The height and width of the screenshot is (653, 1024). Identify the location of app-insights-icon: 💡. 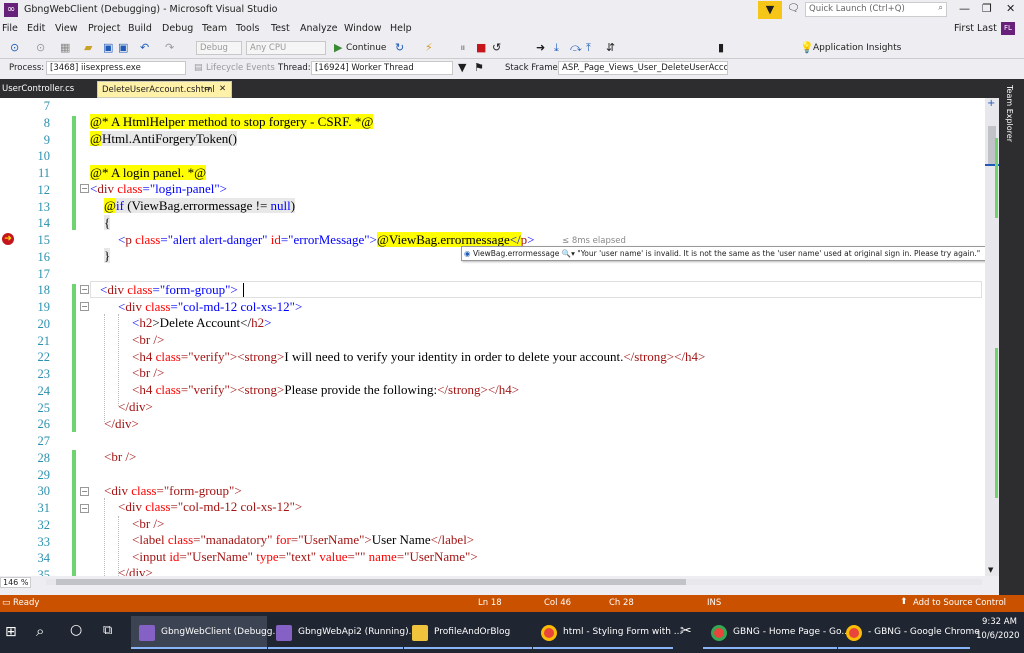
(807, 48).